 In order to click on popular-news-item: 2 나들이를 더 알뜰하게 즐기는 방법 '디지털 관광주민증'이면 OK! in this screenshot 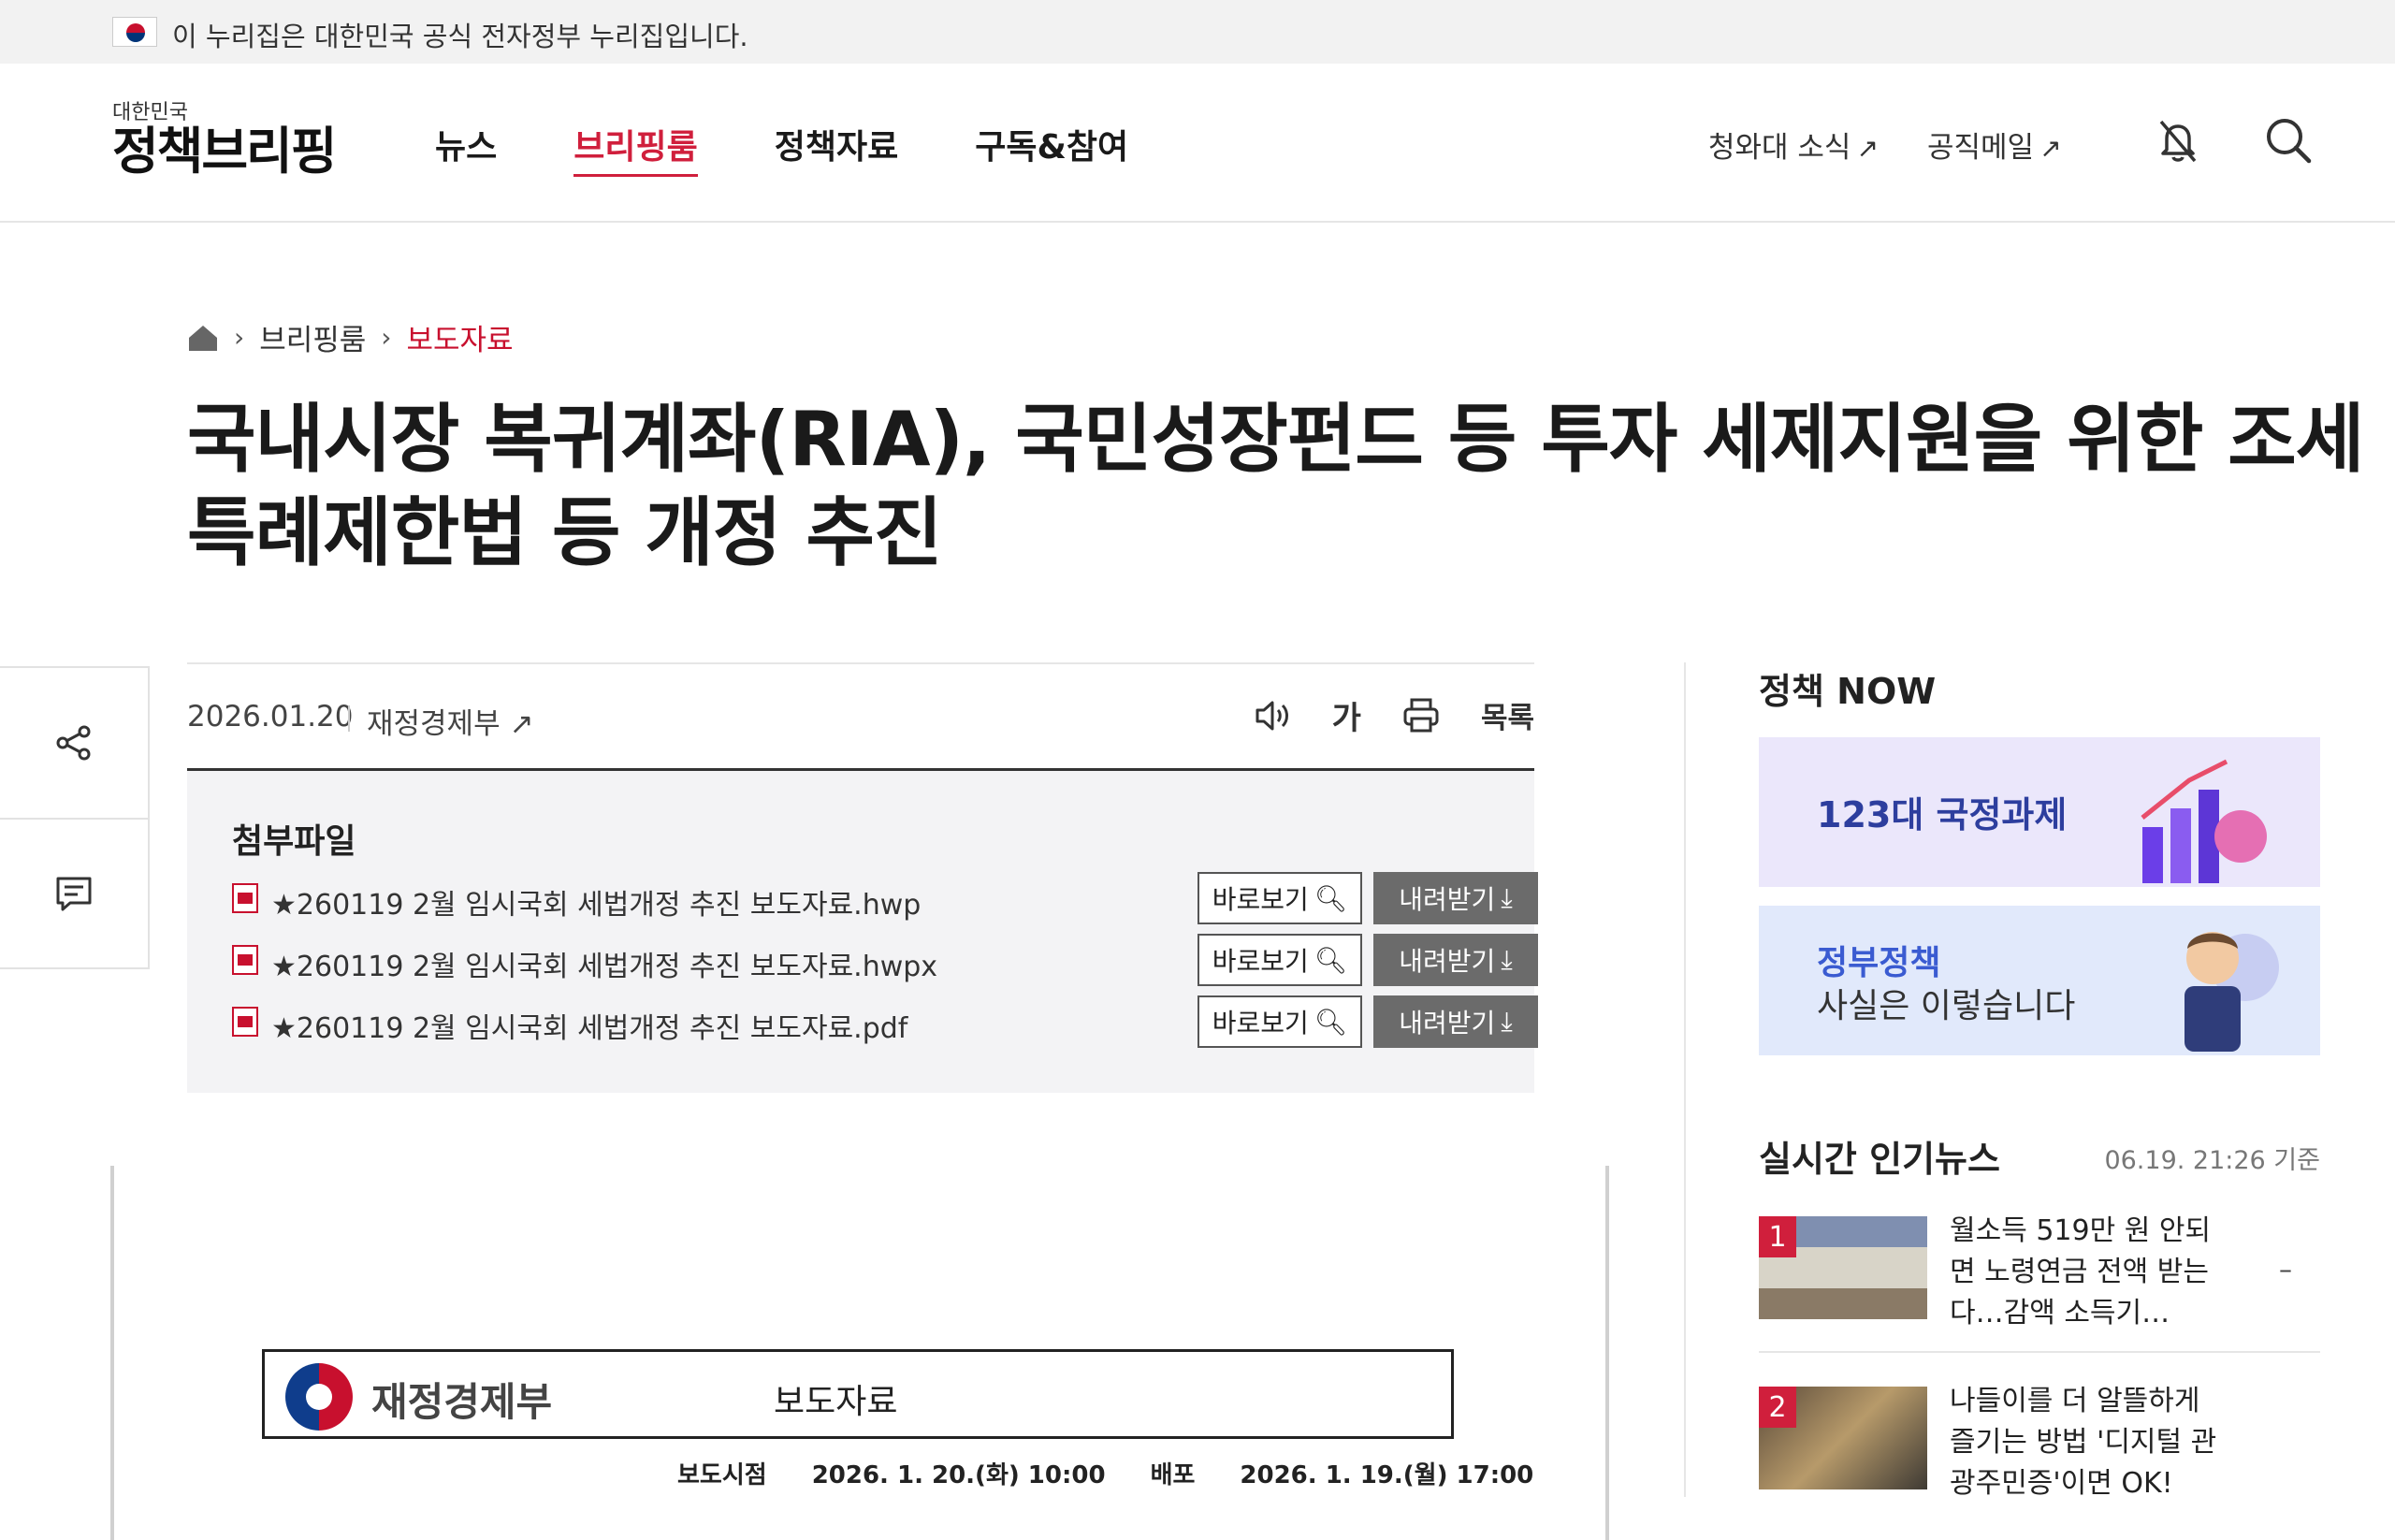, I will do `click(2039, 1460)`.